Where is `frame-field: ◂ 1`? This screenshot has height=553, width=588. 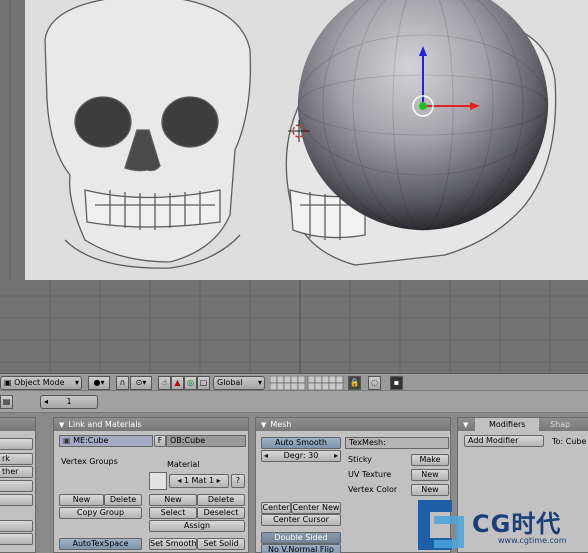 frame-field: ◂ 1 is located at coordinates (69, 402).